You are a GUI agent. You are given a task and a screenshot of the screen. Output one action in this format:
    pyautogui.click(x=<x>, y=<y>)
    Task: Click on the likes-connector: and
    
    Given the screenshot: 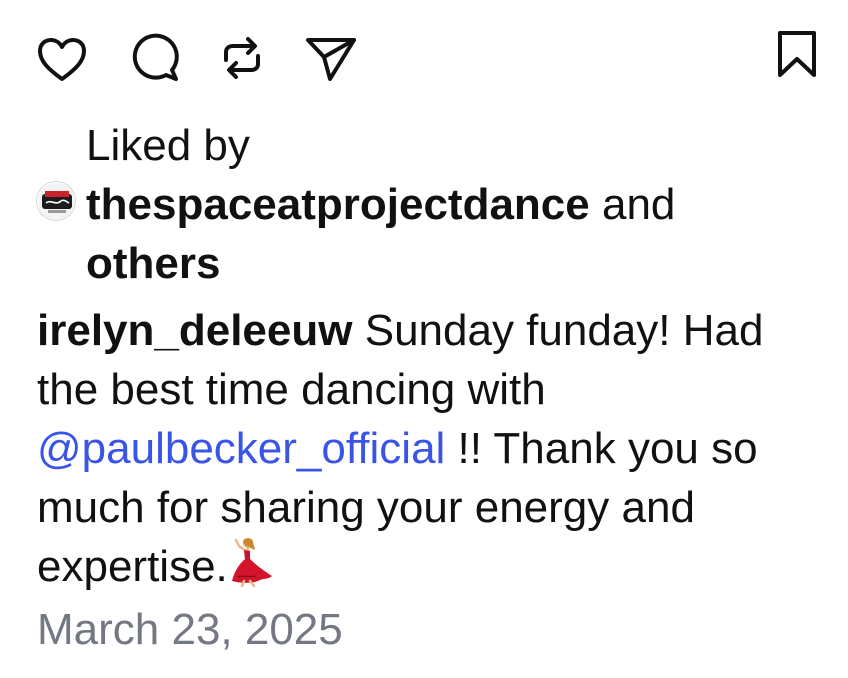 What is the action you would take?
    pyautogui.click(x=638, y=204)
    